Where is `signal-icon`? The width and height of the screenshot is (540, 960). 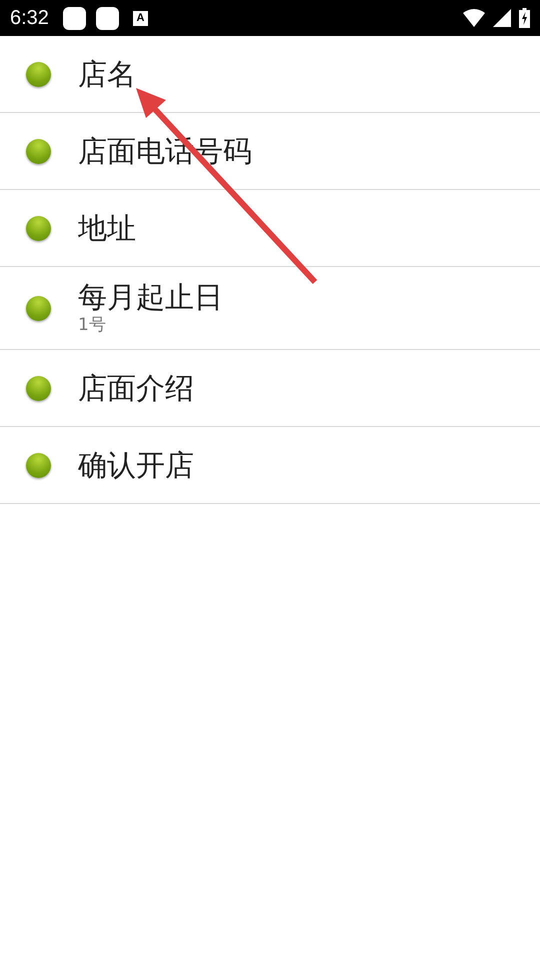
signal-icon is located at coordinates (502, 18).